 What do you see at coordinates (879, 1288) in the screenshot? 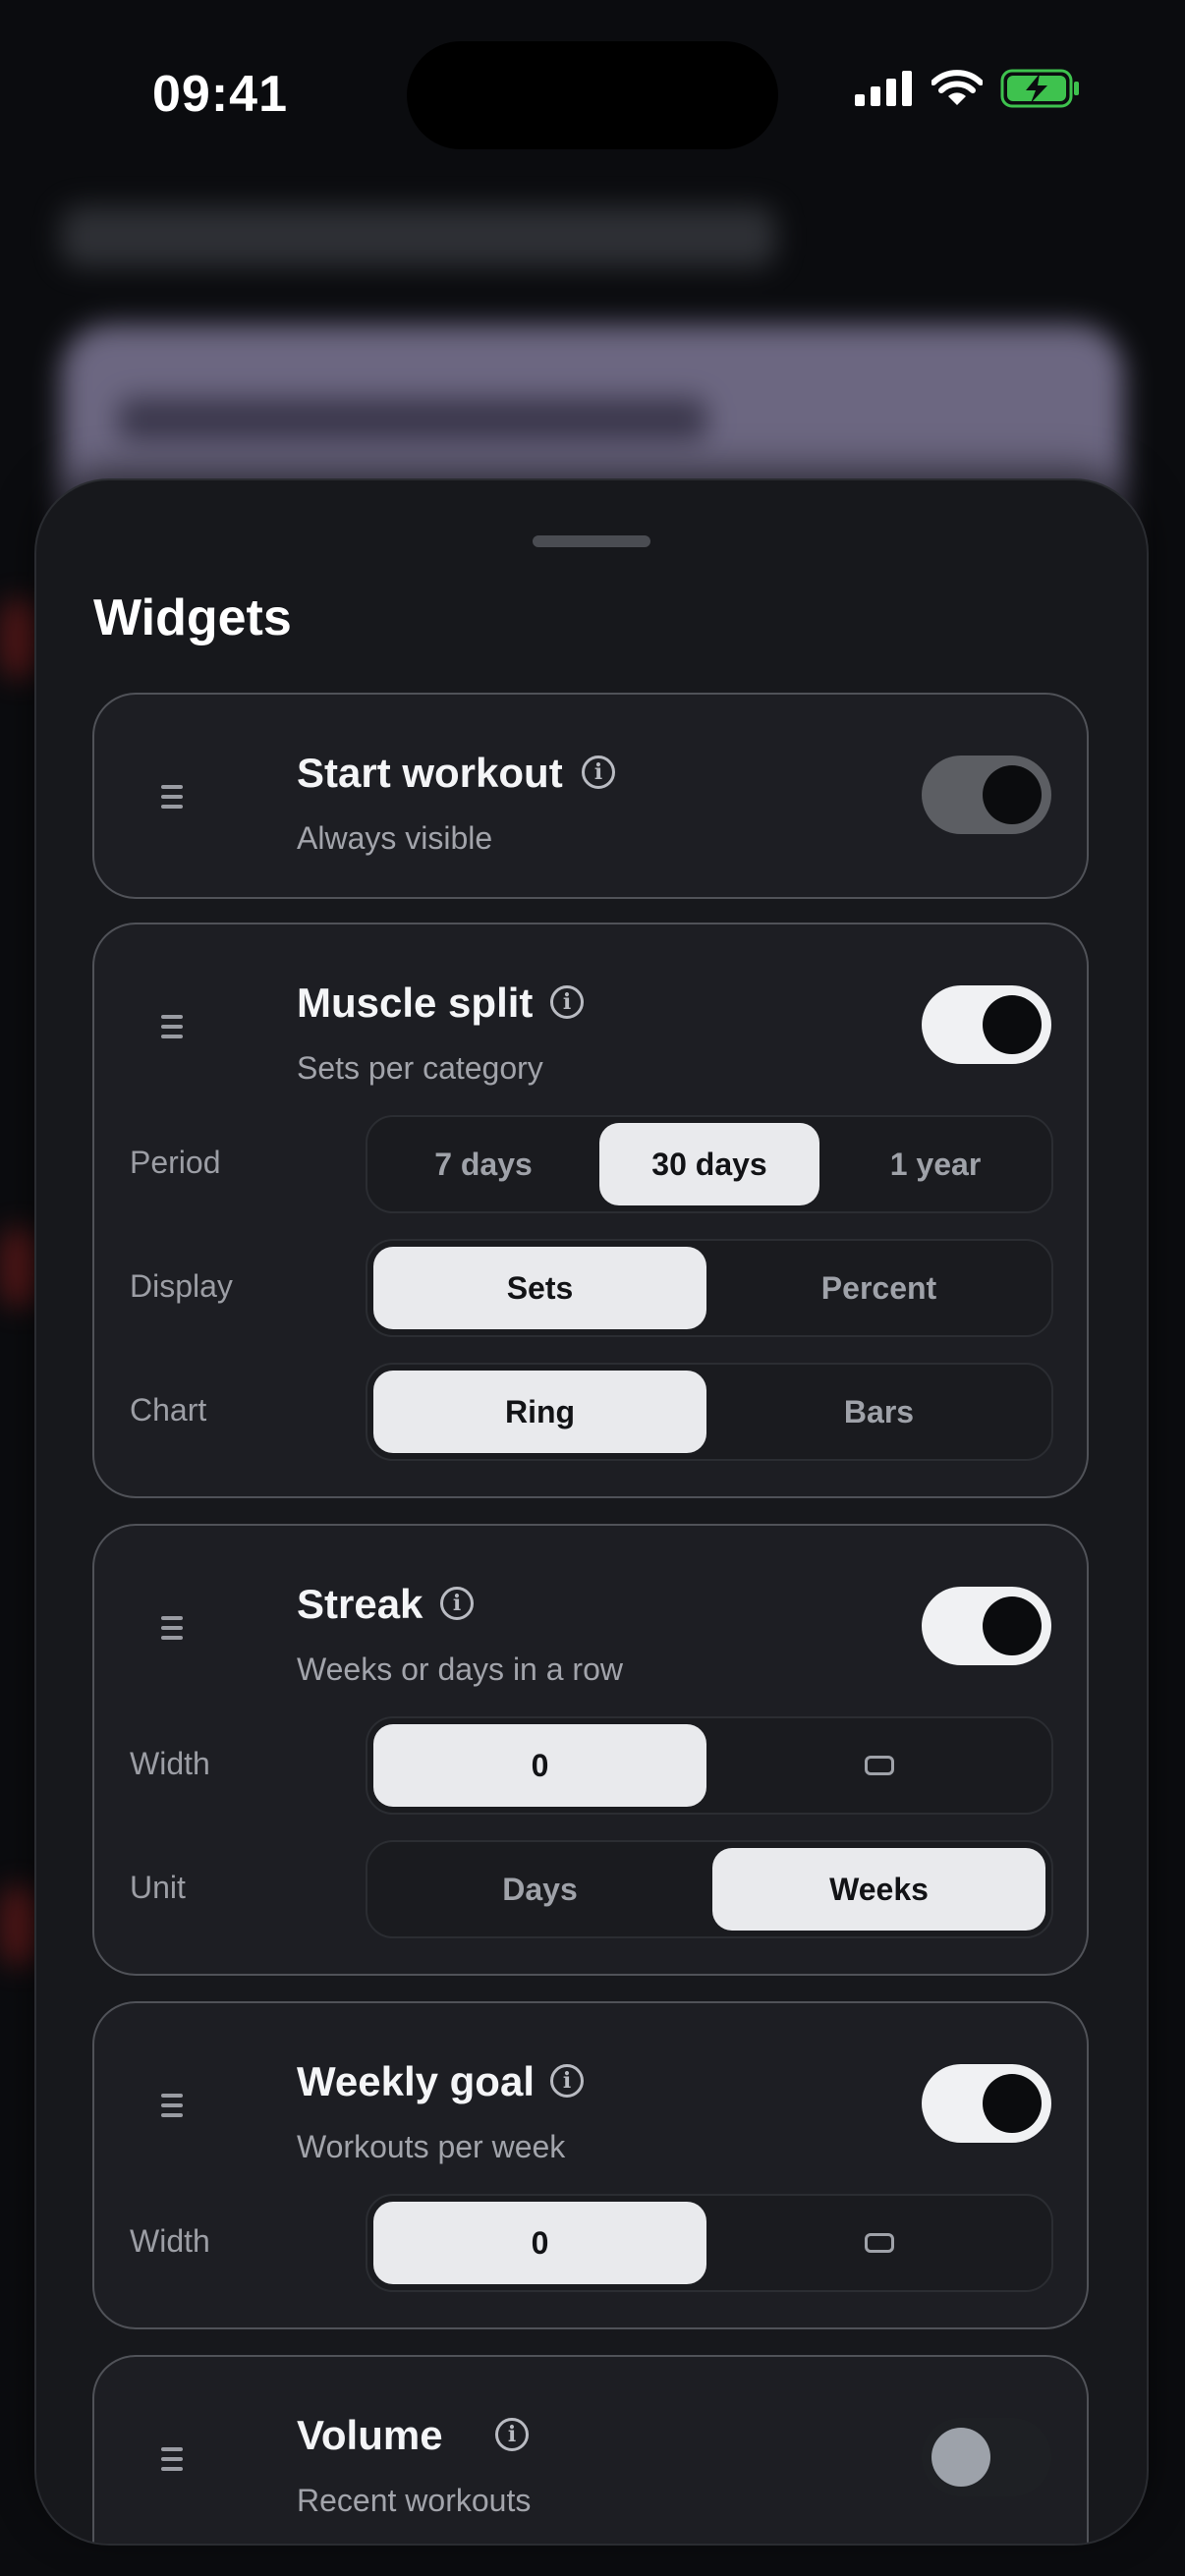
I see `display-option-percent: Percent` at bounding box center [879, 1288].